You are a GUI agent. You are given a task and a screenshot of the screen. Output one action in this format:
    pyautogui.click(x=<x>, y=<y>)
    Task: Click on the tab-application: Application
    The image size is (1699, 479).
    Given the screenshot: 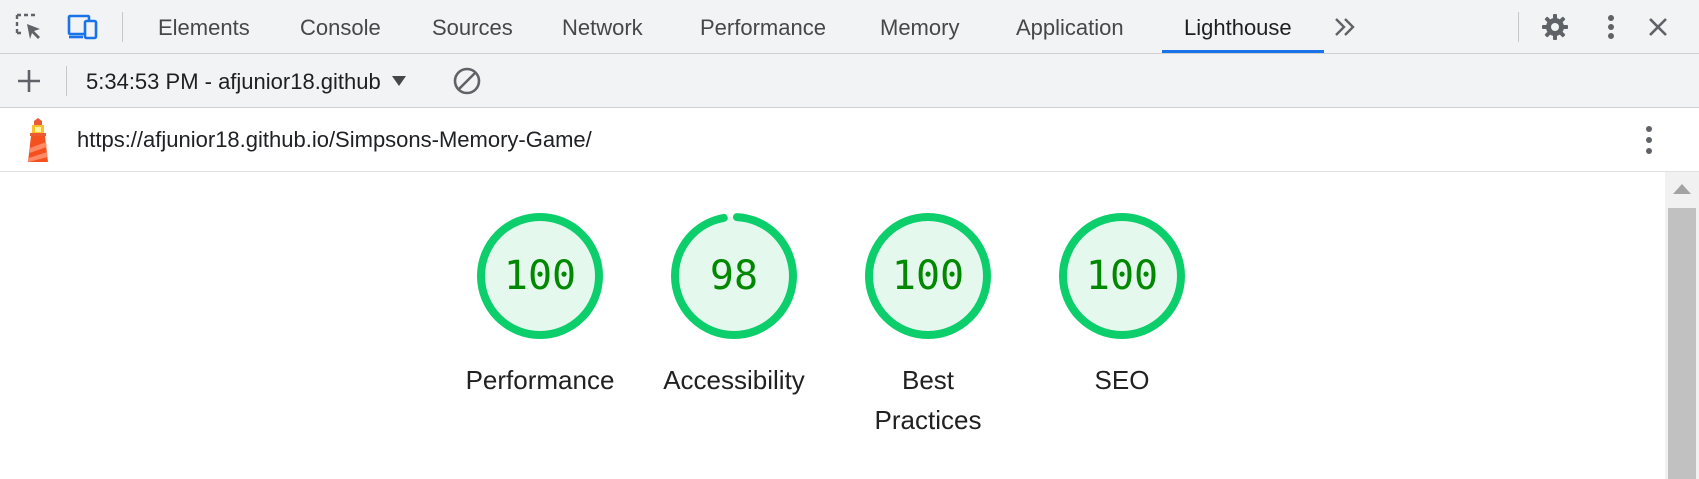 What is the action you would take?
    pyautogui.click(x=1070, y=27)
    